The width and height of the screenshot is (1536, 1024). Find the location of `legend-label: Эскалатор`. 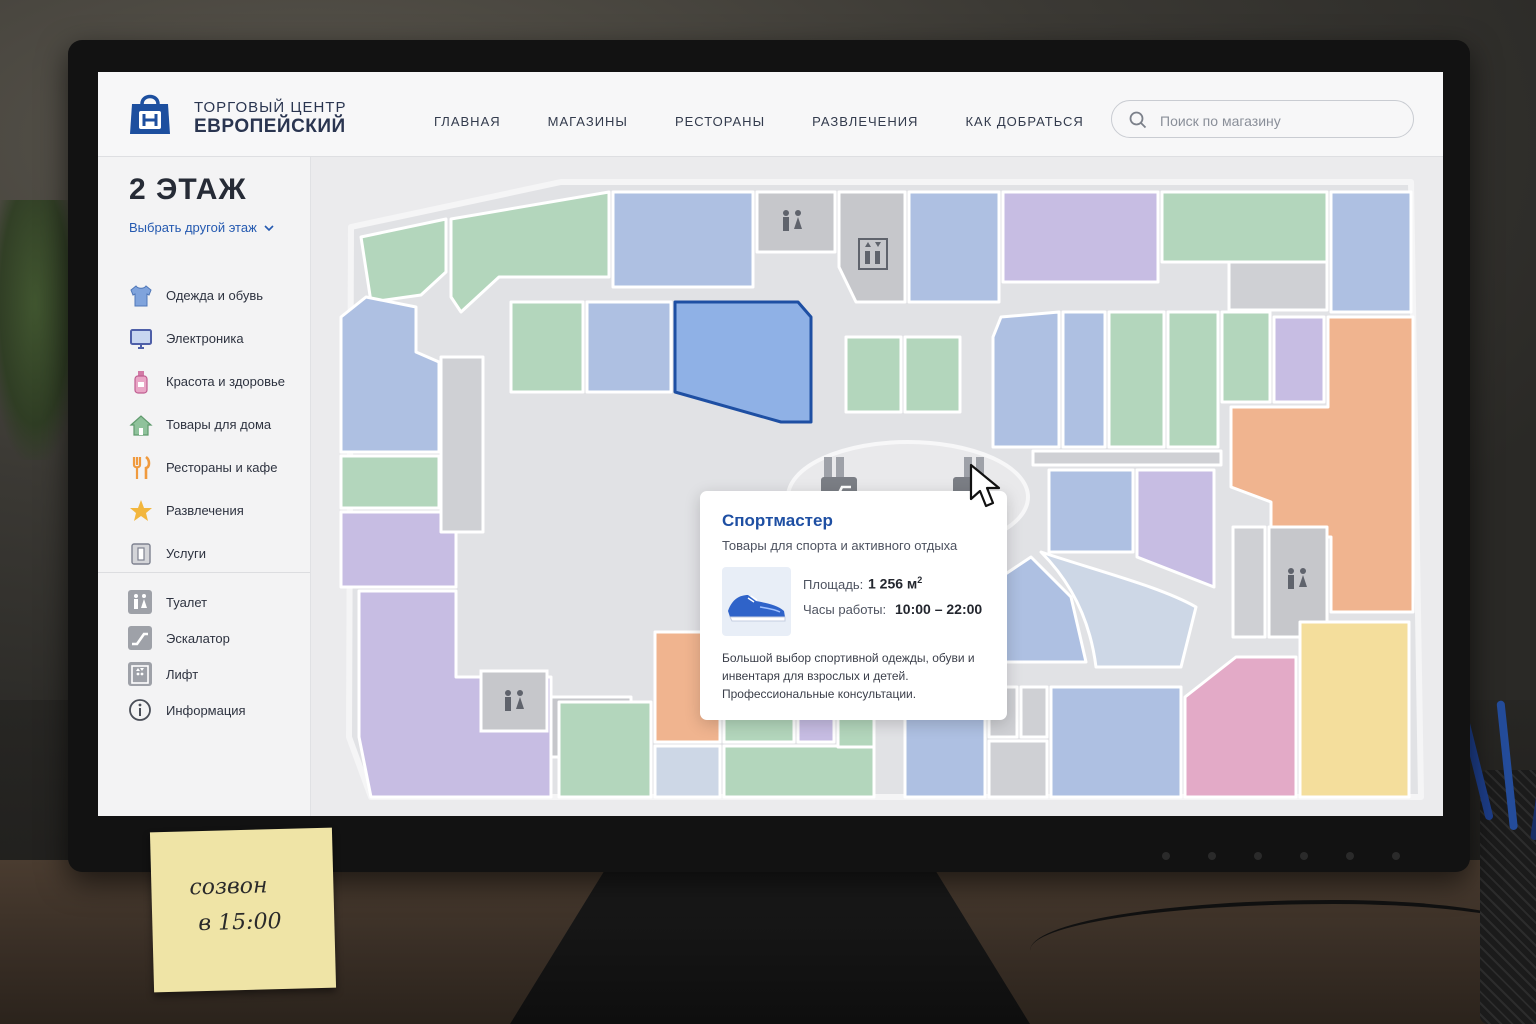

legend-label: Эскалатор is located at coordinates (198, 638).